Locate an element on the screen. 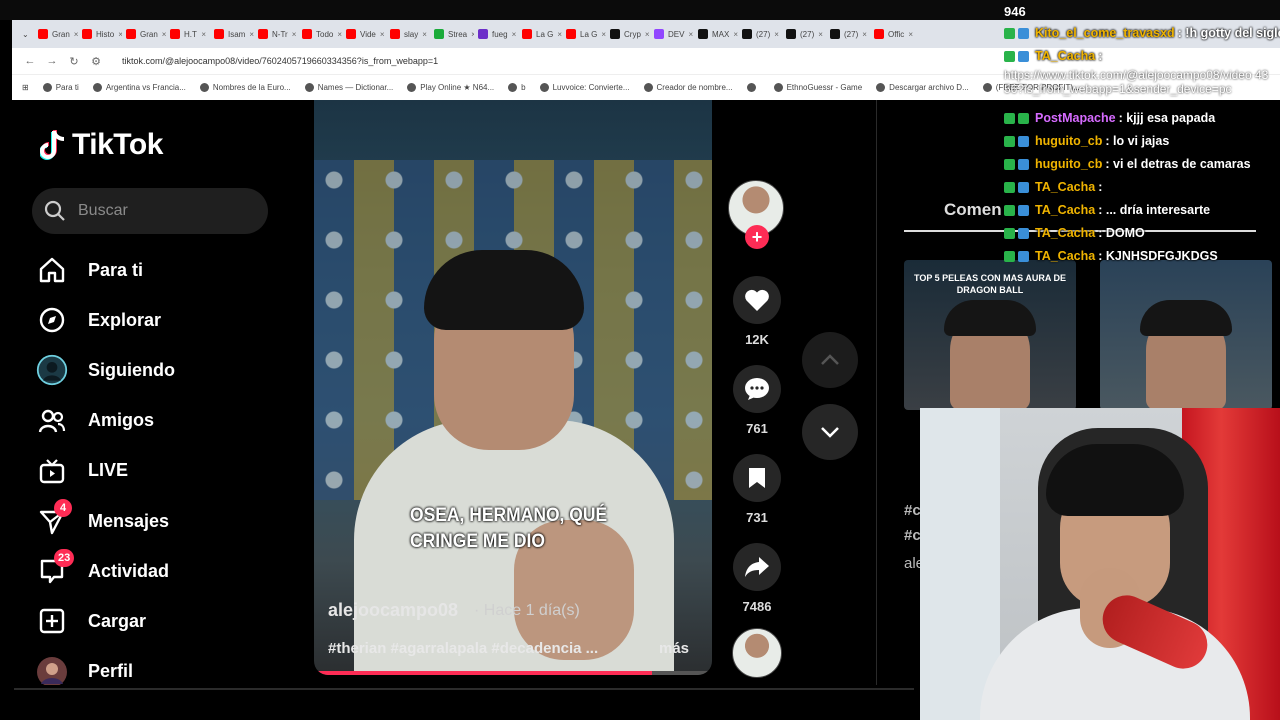 The image size is (1280, 720). sidebar-item-live: LIVE is located at coordinates (161, 471).